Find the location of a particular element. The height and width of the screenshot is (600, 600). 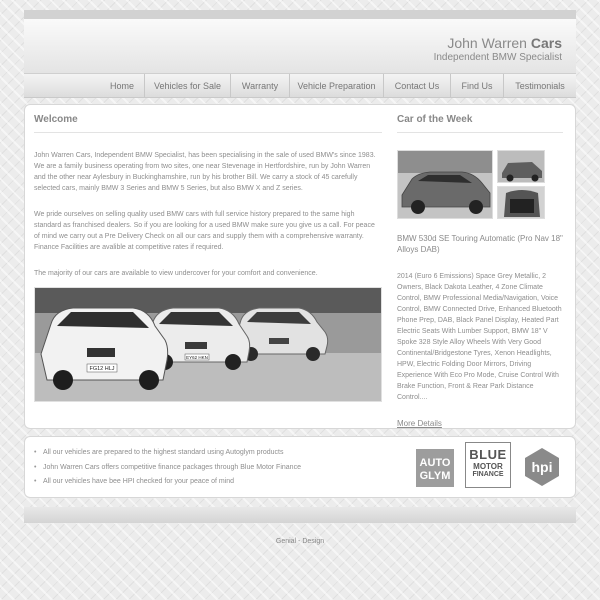

hpi-logo-text: hpi is located at coordinates (542, 467).